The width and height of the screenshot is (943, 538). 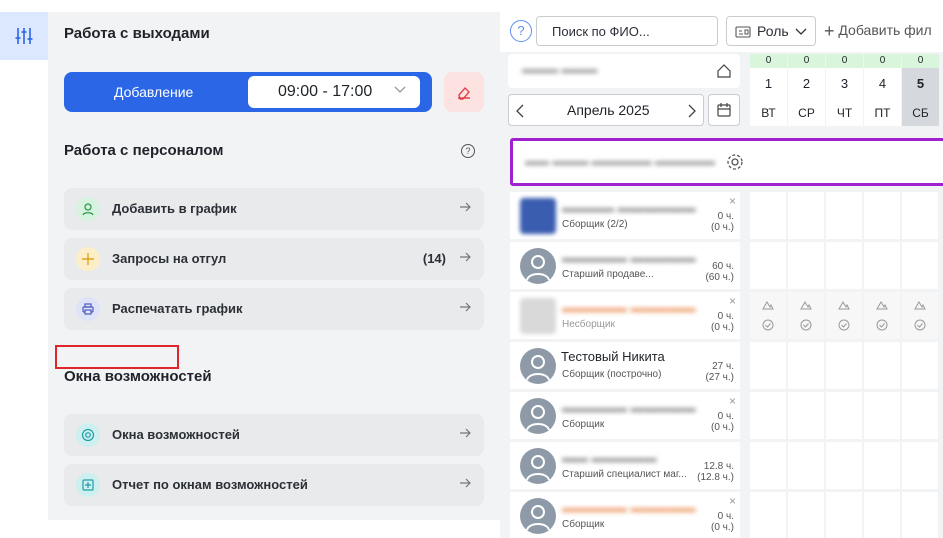 I want to click on employee-row: ▬▬▬▬ ▬▬▬▬▬▬ Сборщик (2/2) × 0 ч. (0 ч.), so click(x=625, y=215).